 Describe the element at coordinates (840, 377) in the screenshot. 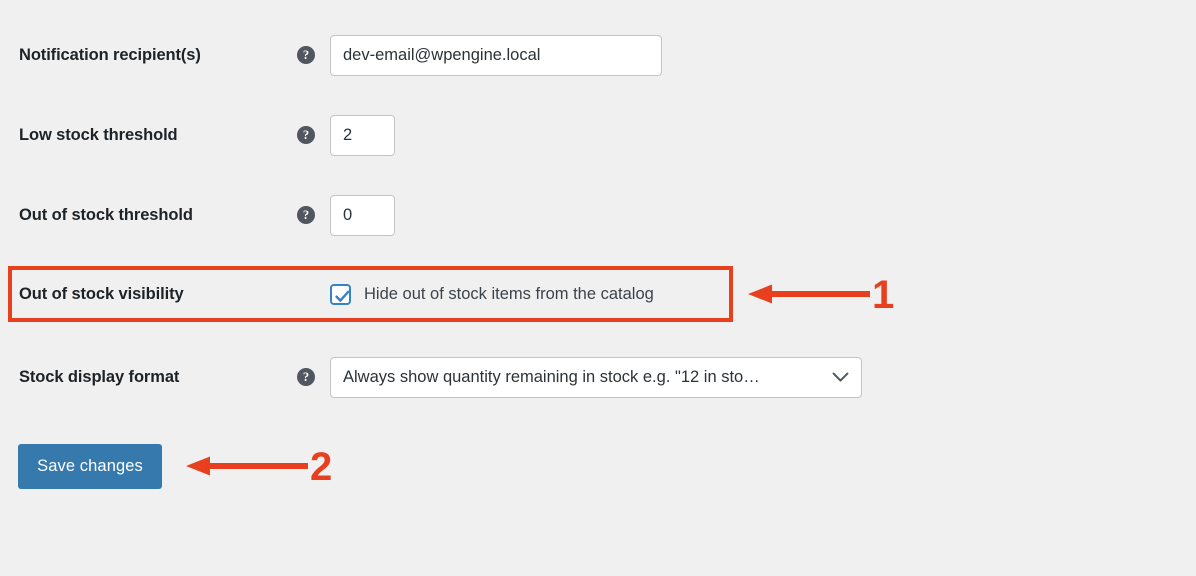

I see `chevron-down-icon` at that location.